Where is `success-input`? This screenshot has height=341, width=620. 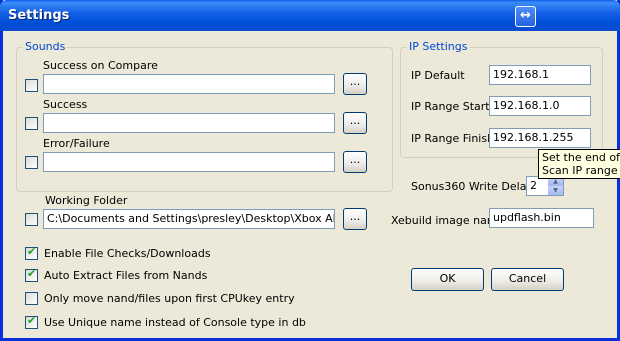
success-input is located at coordinates (189, 123).